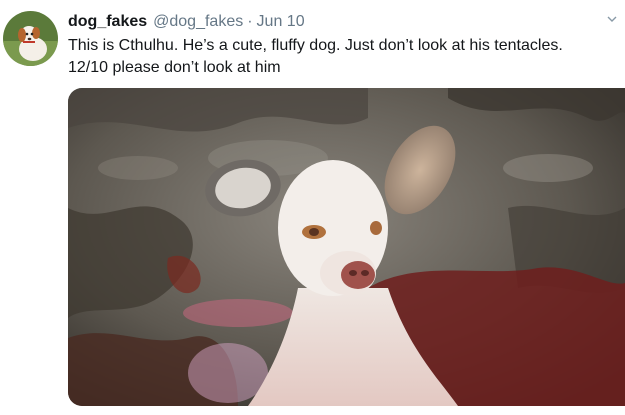 The width and height of the screenshot is (625, 415). Describe the element at coordinates (281, 21) in the screenshot. I see `tweet-date: Jun 10` at that location.